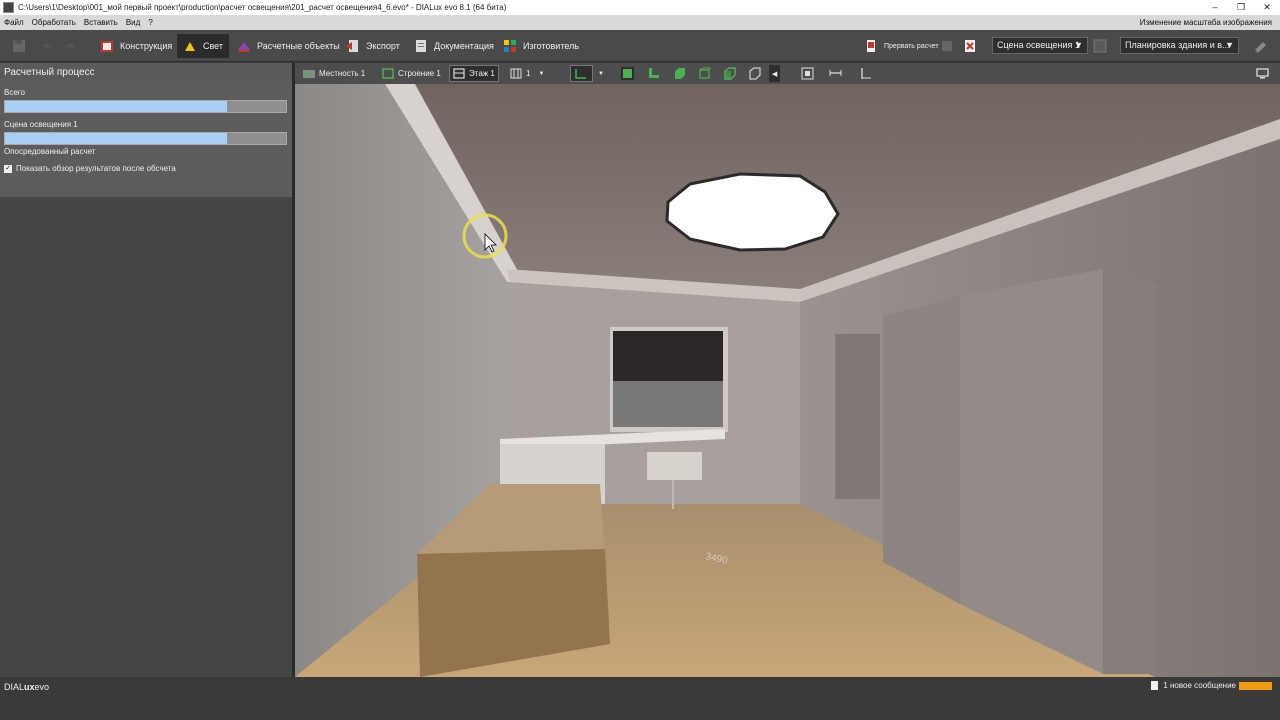 This screenshot has height=720, width=1280. Describe the element at coordinates (50, 151) in the screenshot. I see `indirect-calc-label: Опосредованный расчет` at that location.